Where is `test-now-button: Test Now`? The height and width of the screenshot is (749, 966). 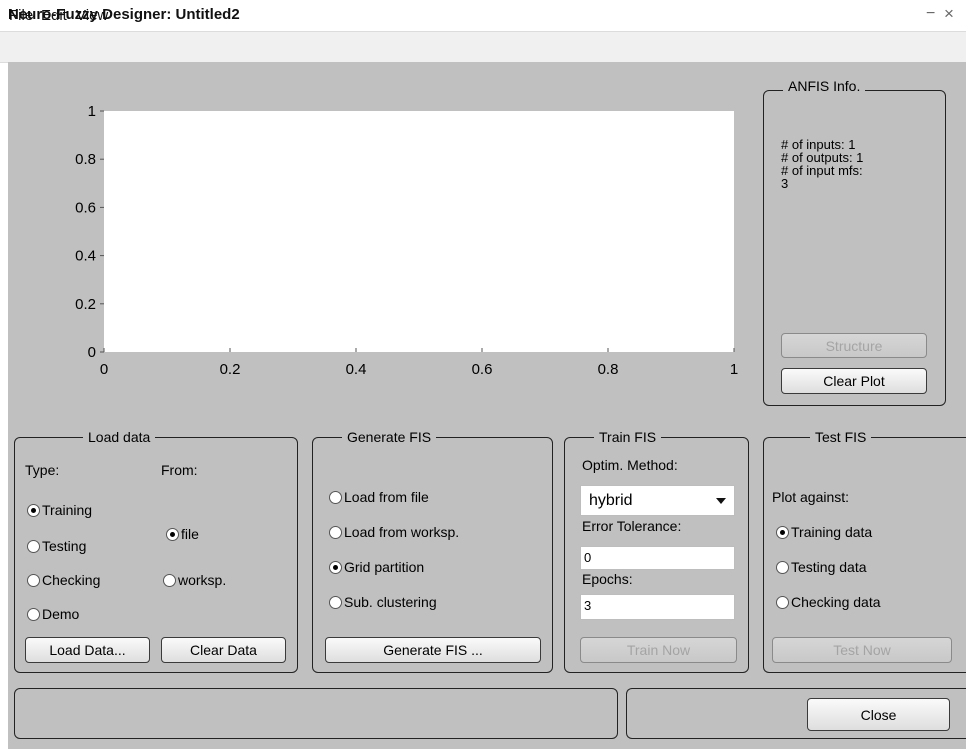
test-now-button: Test Now is located at coordinates (862, 650).